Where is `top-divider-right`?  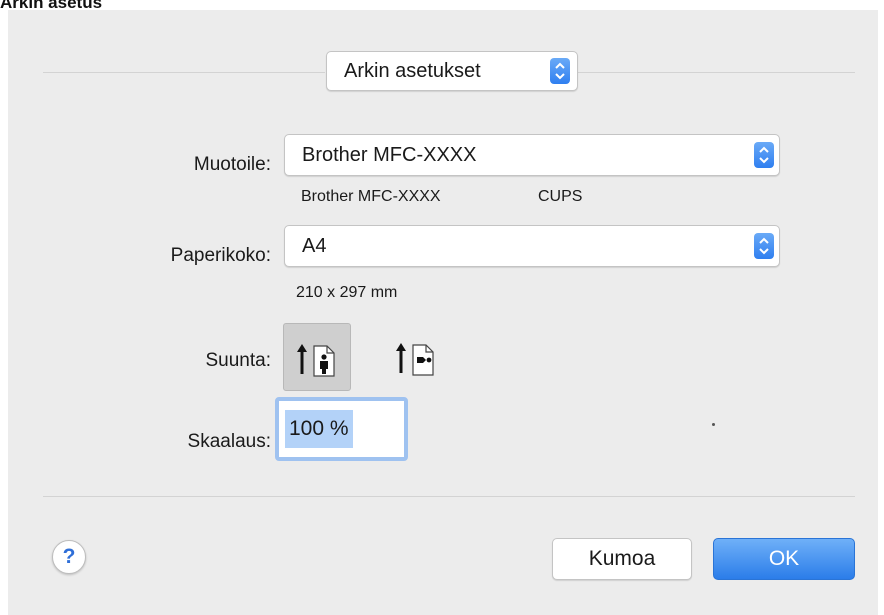
top-divider-right is located at coordinates (714, 72).